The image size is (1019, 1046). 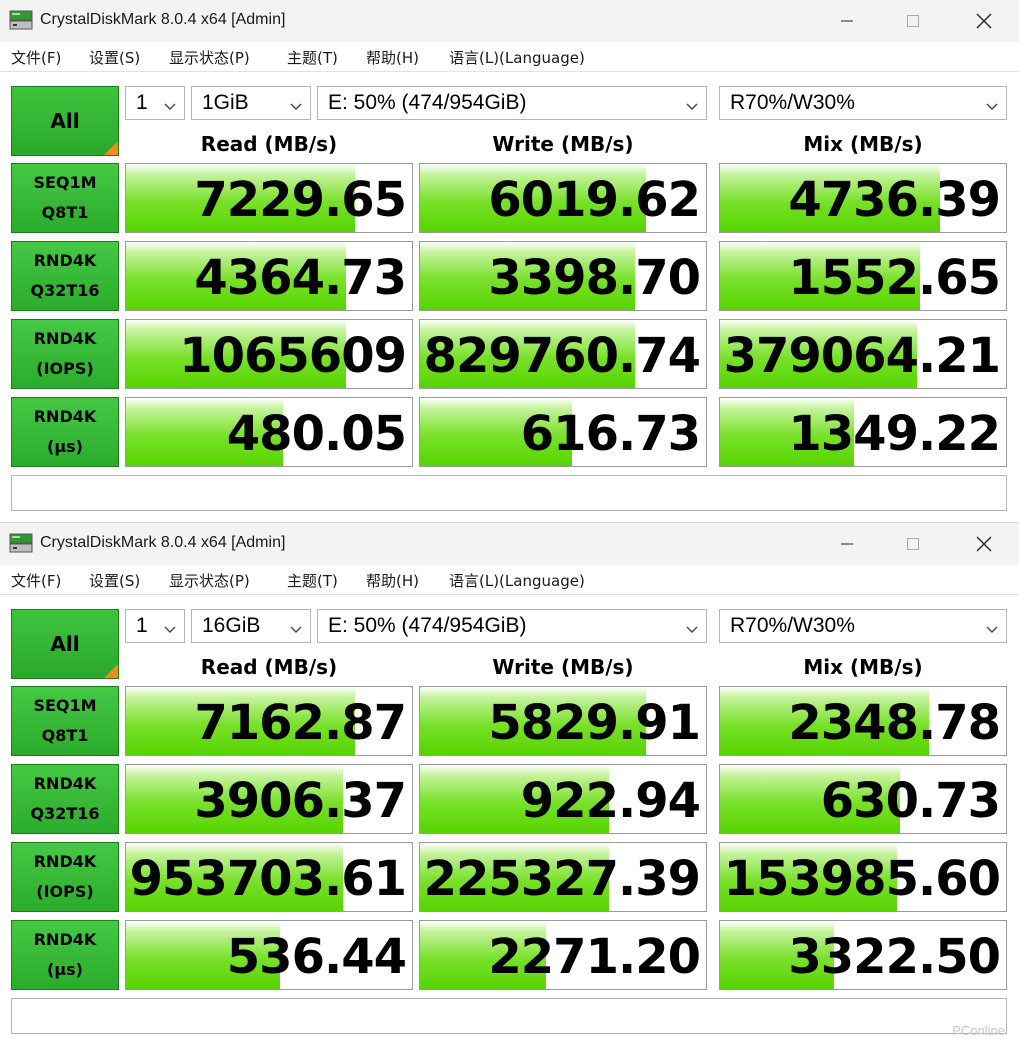 What do you see at coordinates (300, 200) in the screenshot?
I see `read-value: 7229.65` at bounding box center [300, 200].